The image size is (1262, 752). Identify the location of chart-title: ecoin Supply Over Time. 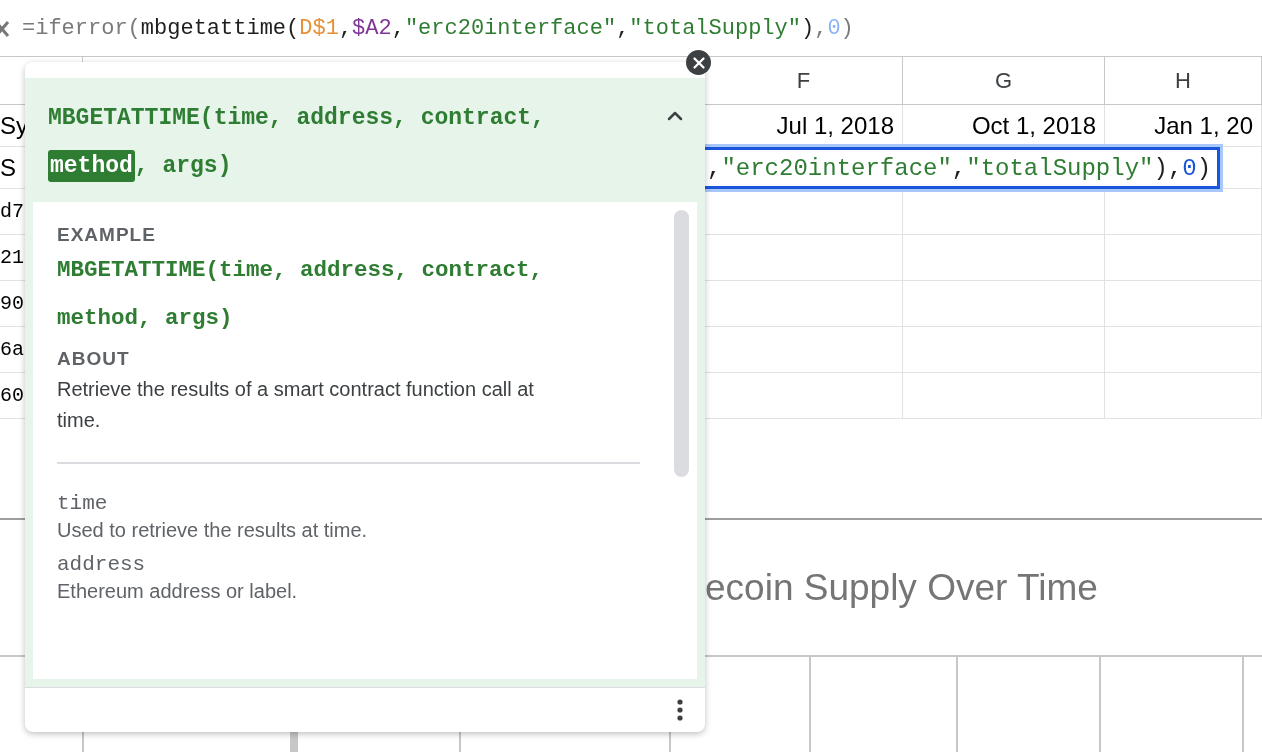
(901, 587).